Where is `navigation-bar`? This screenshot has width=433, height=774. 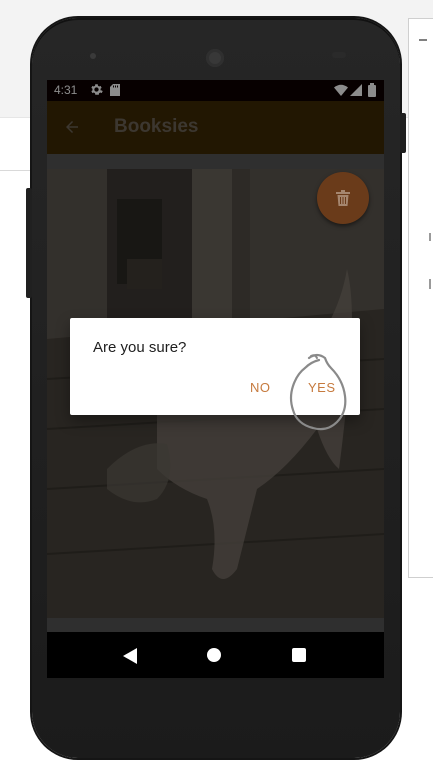 navigation-bar is located at coordinates (215, 655).